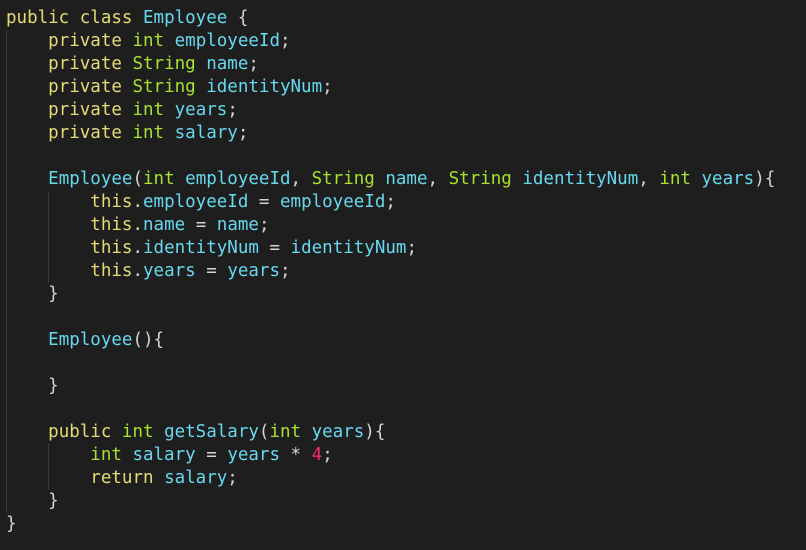  Describe the element at coordinates (406, 202) in the screenshot. I see `code-line: this.employeeId = employeeId;` at that location.